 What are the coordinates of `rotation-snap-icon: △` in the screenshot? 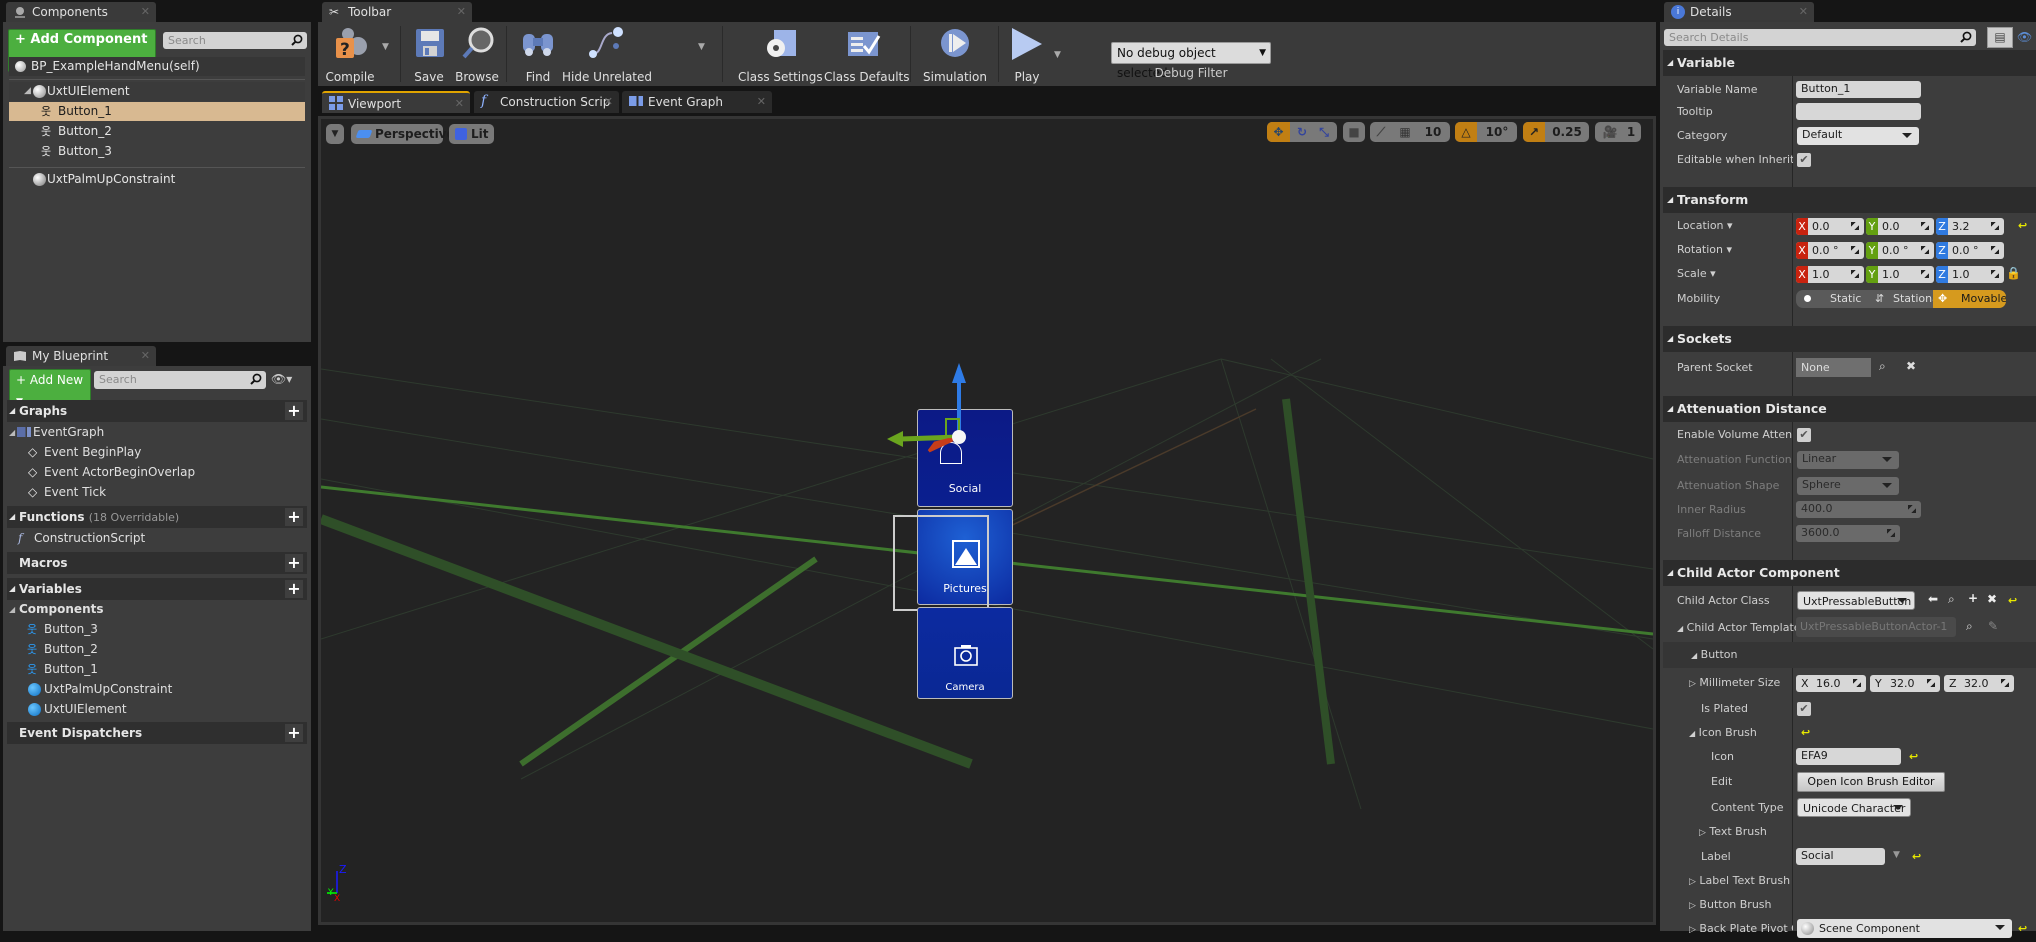 It's located at (1466, 132).